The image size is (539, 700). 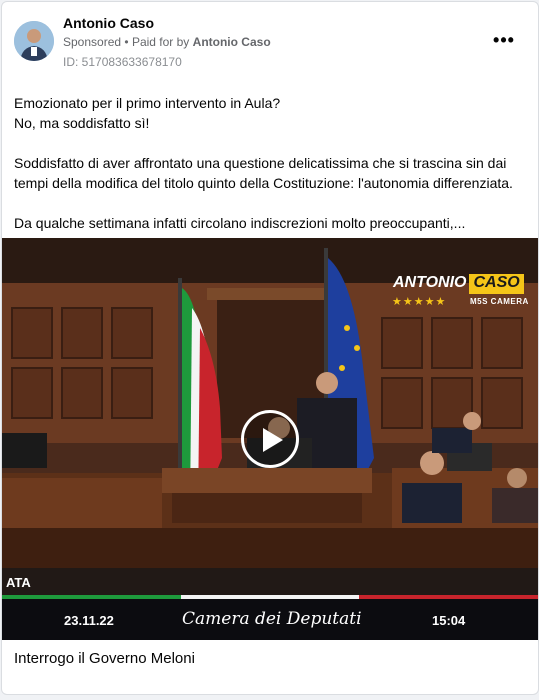 I want to click on broadcast-date: 23.11.22, so click(x=89, y=620).